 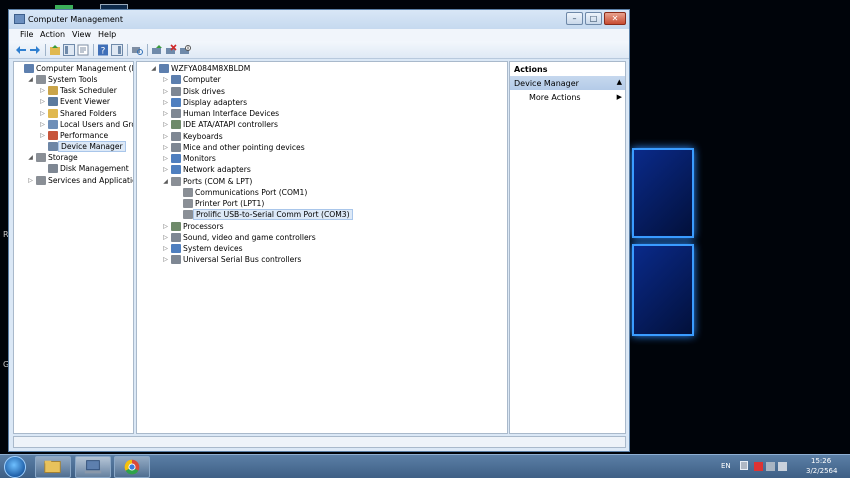 What do you see at coordinates (86, 101) in the screenshot?
I see `tree-item: ▷ Event Viewer` at bounding box center [86, 101].